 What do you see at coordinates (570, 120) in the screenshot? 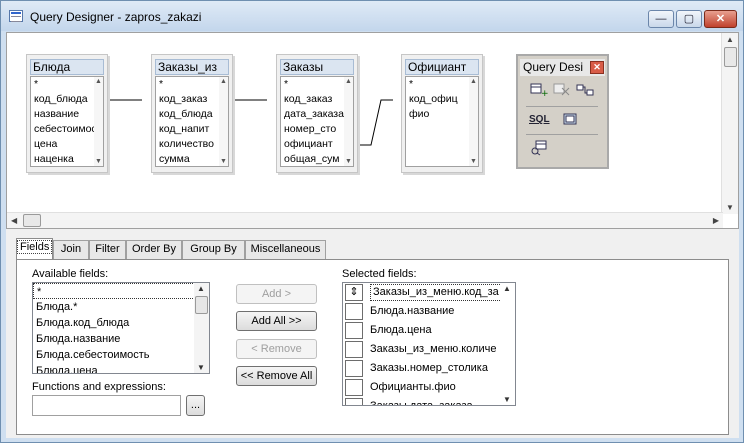
I see `grid-view-icon` at bounding box center [570, 120].